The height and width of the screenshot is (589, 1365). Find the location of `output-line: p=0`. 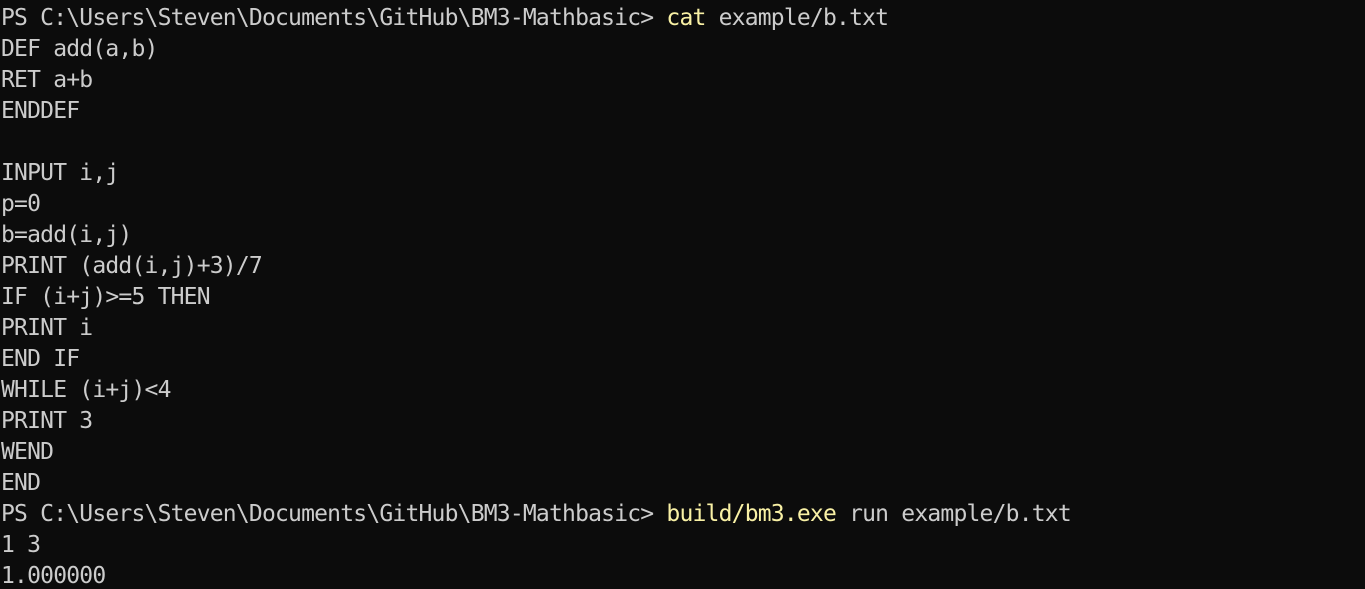

output-line: p=0 is located at coordinates (21, 204).